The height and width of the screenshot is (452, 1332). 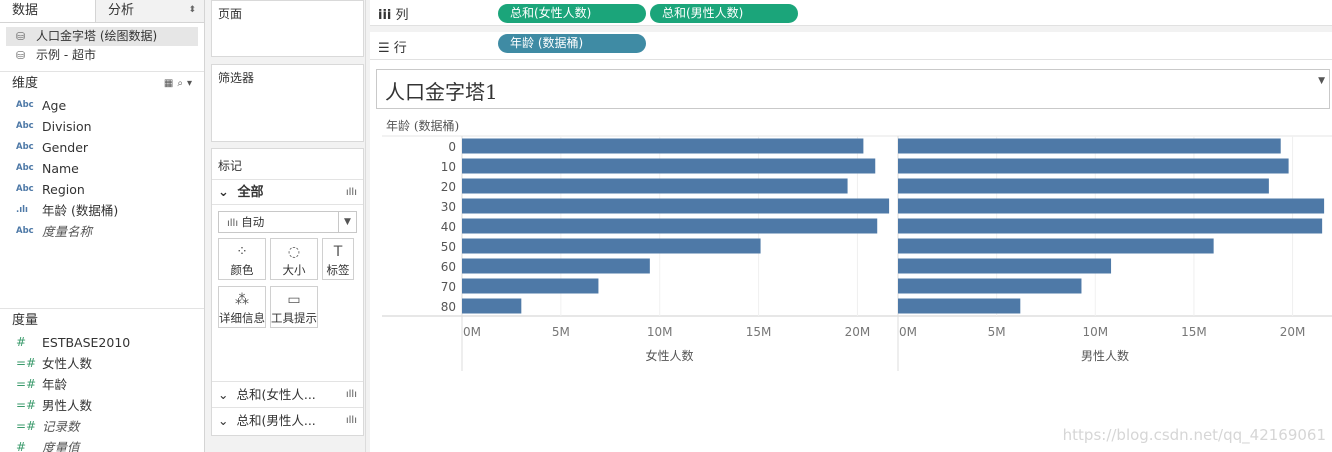 I want to click on marks-measure-rows: ⌄ 总和(女性人... ıllı ⌄ 总和(男性人... ıllı, so click(x=287, y=407).